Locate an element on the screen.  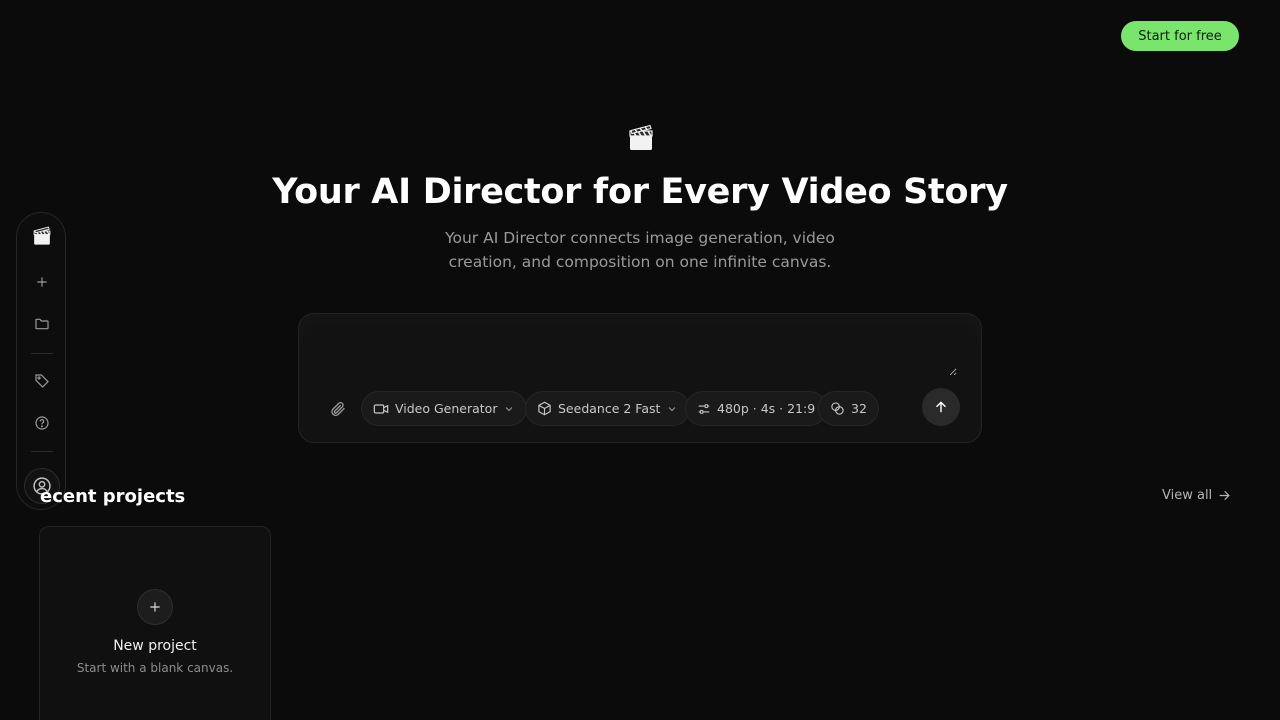
cube-icon is located at coordinates (544, 408).